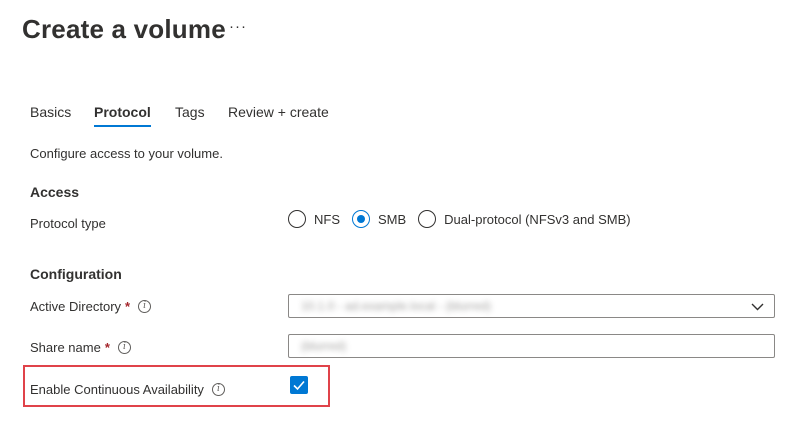 The width and height of the screenshot is (803, 429). What do you see at coordinates (76, 306) in the screenshot?
I see `active-directory-label-text: Active Directory` at bounding box center [76, 306].